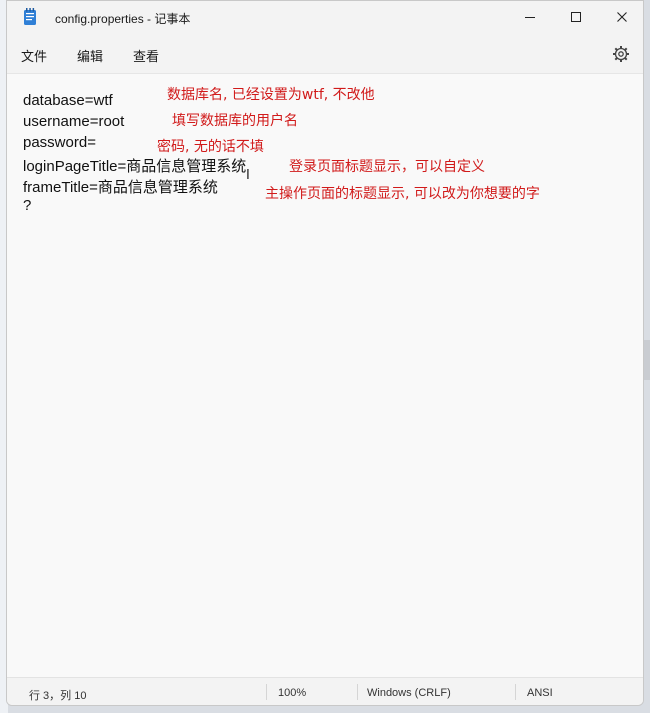 This screenshot has height=713, width=650. I want to click on menu-bar: 文件 编辑 查看, so click(325, 55).